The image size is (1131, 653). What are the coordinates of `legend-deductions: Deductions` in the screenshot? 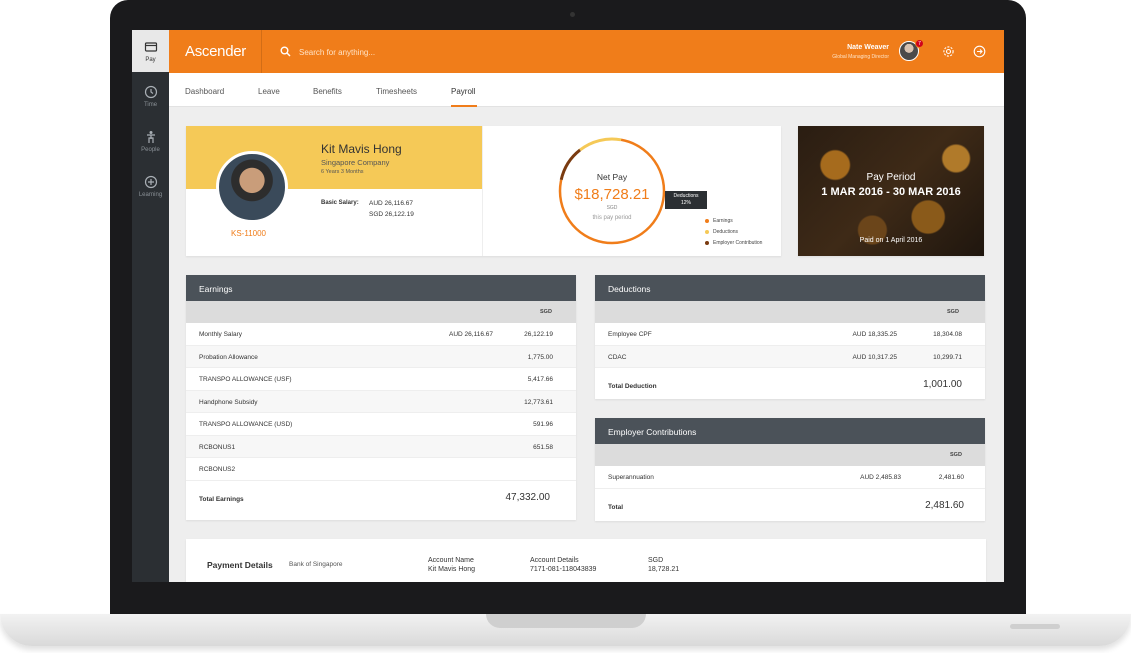 It's located at (721, 232).